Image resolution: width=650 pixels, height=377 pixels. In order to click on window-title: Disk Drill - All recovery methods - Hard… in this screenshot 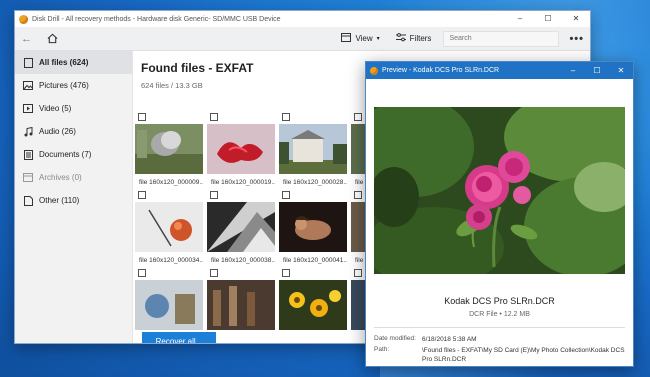, I will do `click(156, 19)`.